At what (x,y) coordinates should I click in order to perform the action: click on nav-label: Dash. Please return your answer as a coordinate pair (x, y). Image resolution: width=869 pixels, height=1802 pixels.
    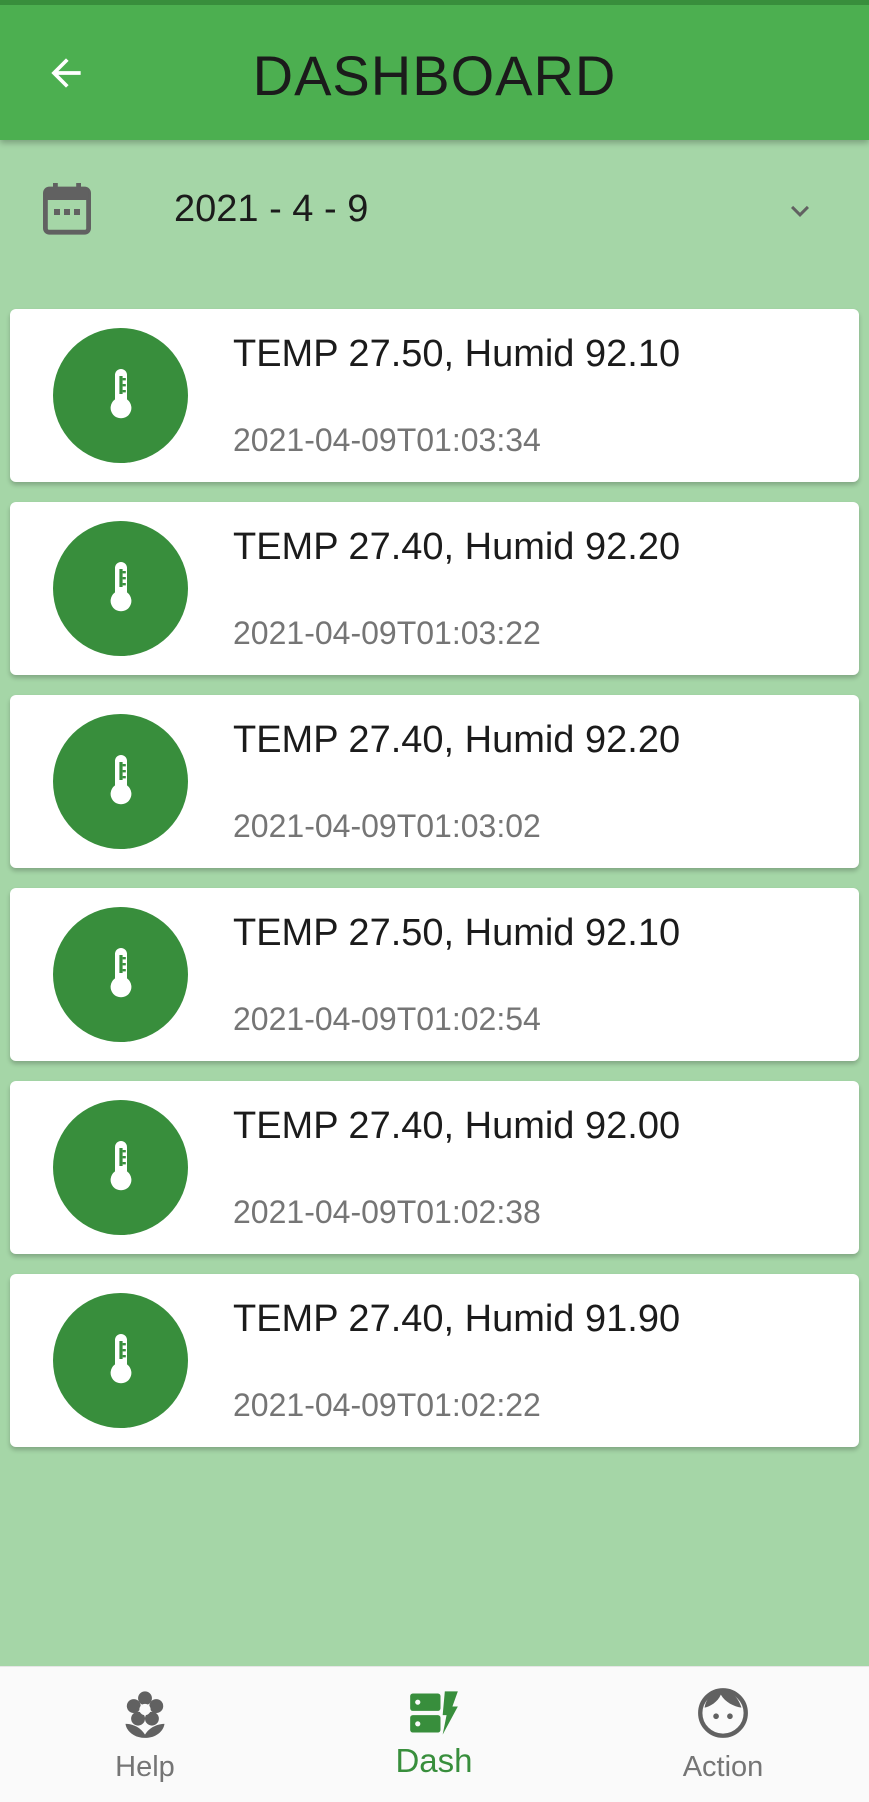
    Looking at the image, I should click on (434, 1760).